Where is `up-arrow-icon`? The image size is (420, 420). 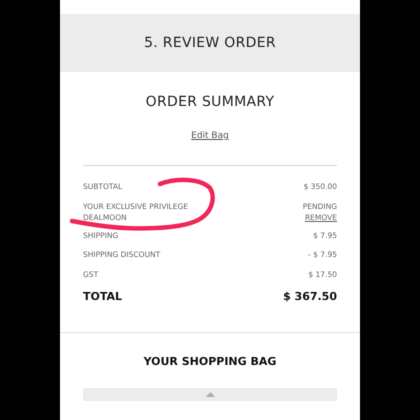
up-arrow-icon is located at coordinates (210, 394).